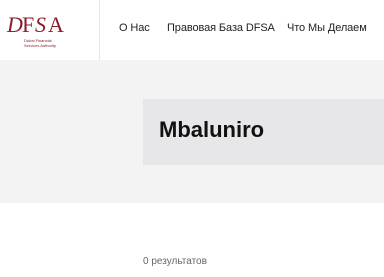  What do you see at coordinates (28, 24) in the screenshot?
I see `svg-text: F` at bounding box center [28, 24].